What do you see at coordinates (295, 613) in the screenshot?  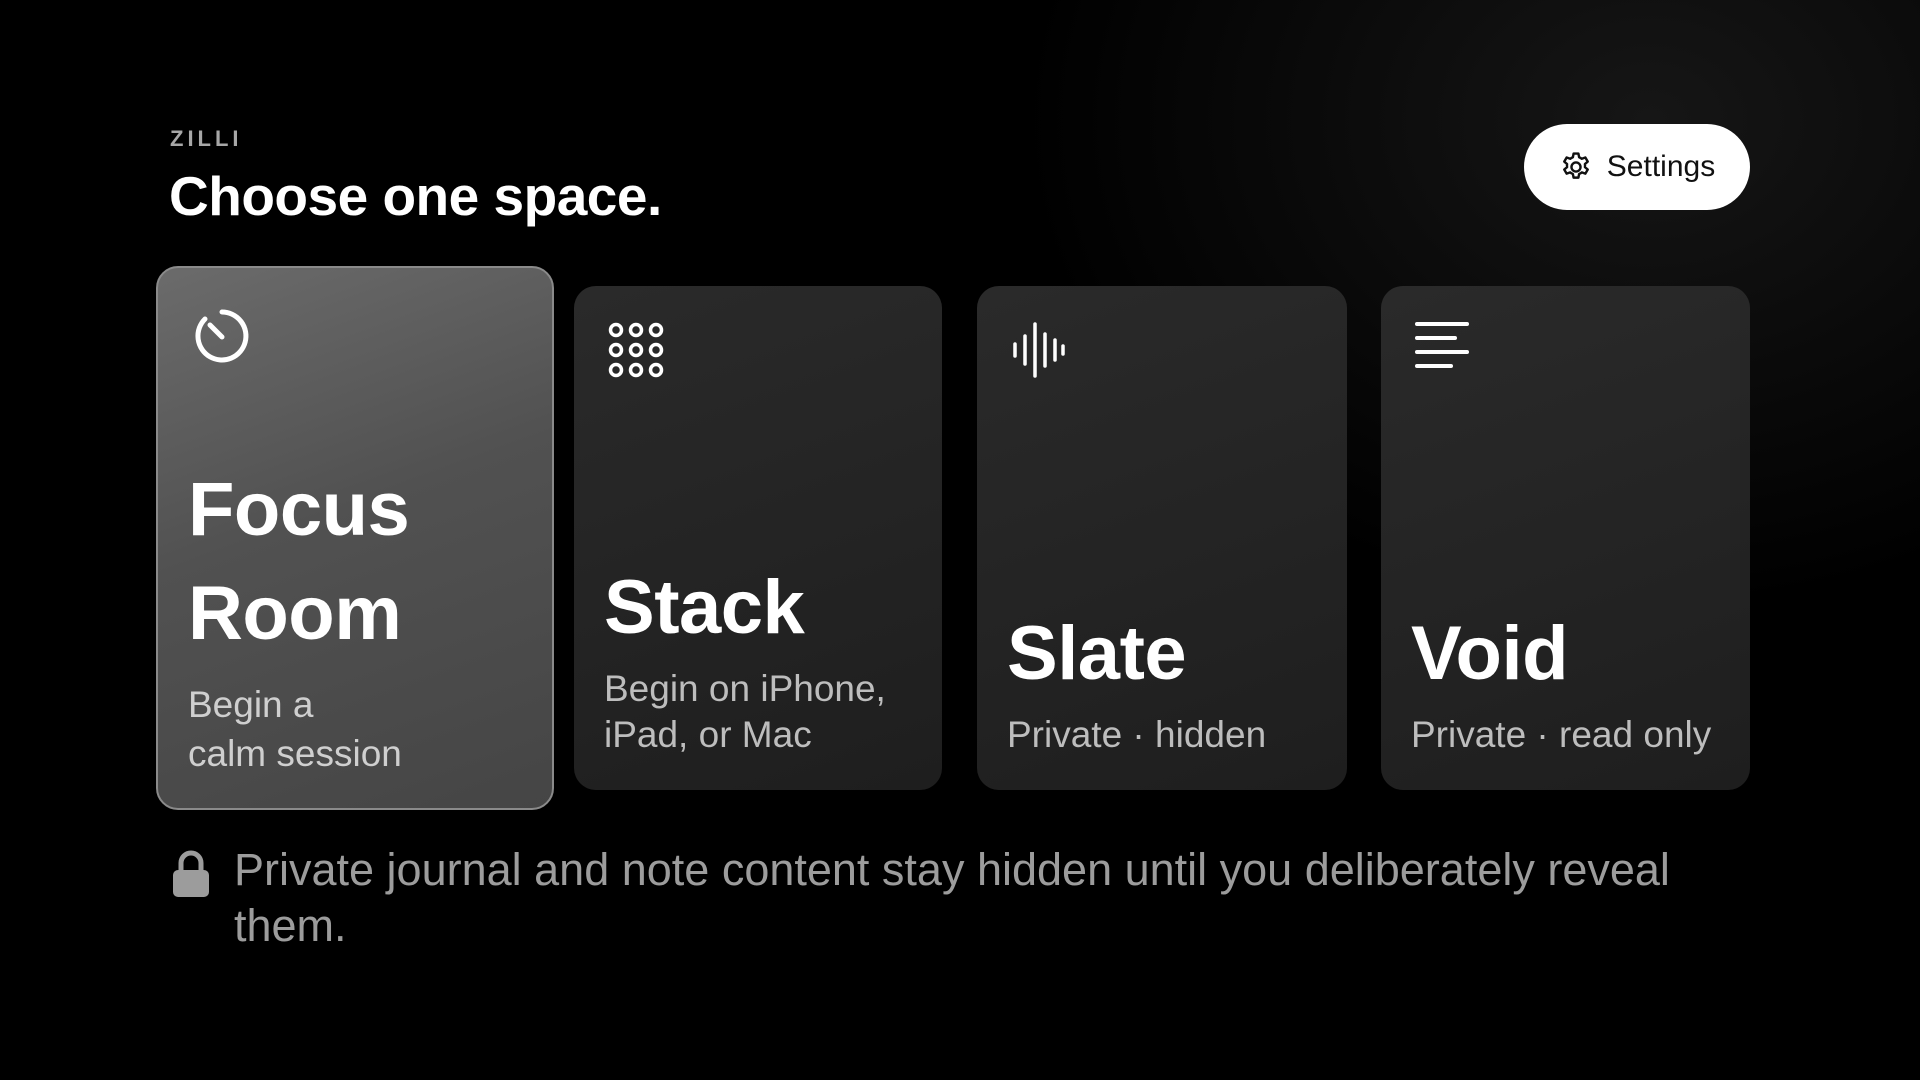 I see `card-title-line-2: Room` at bounding box center [295, 613].